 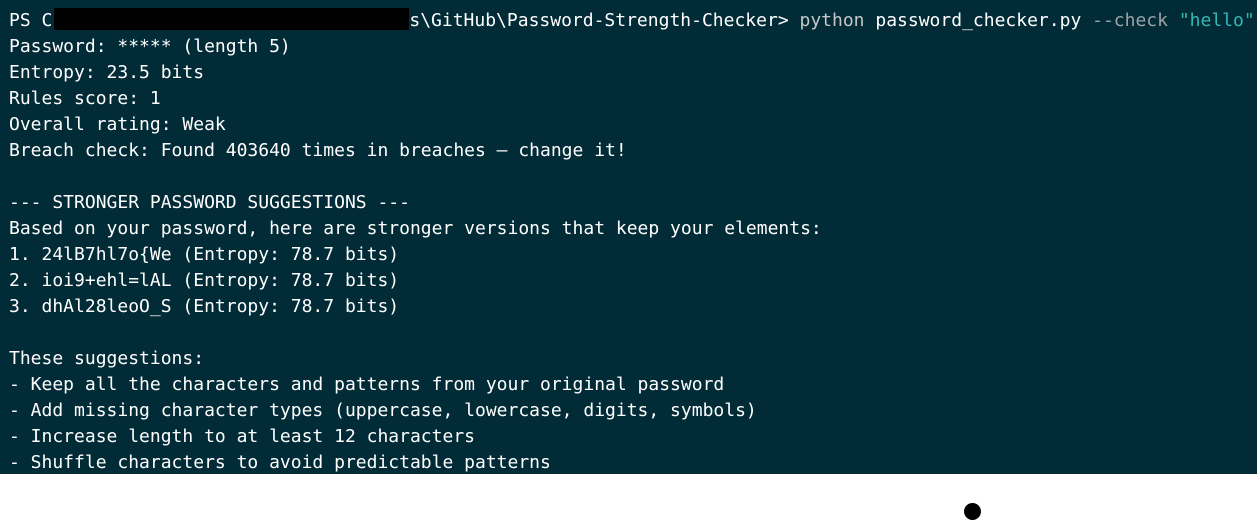 I want to click on prompt-path: s\GitHub\Password-Strength-Checker>, so click(x=599, y=20).